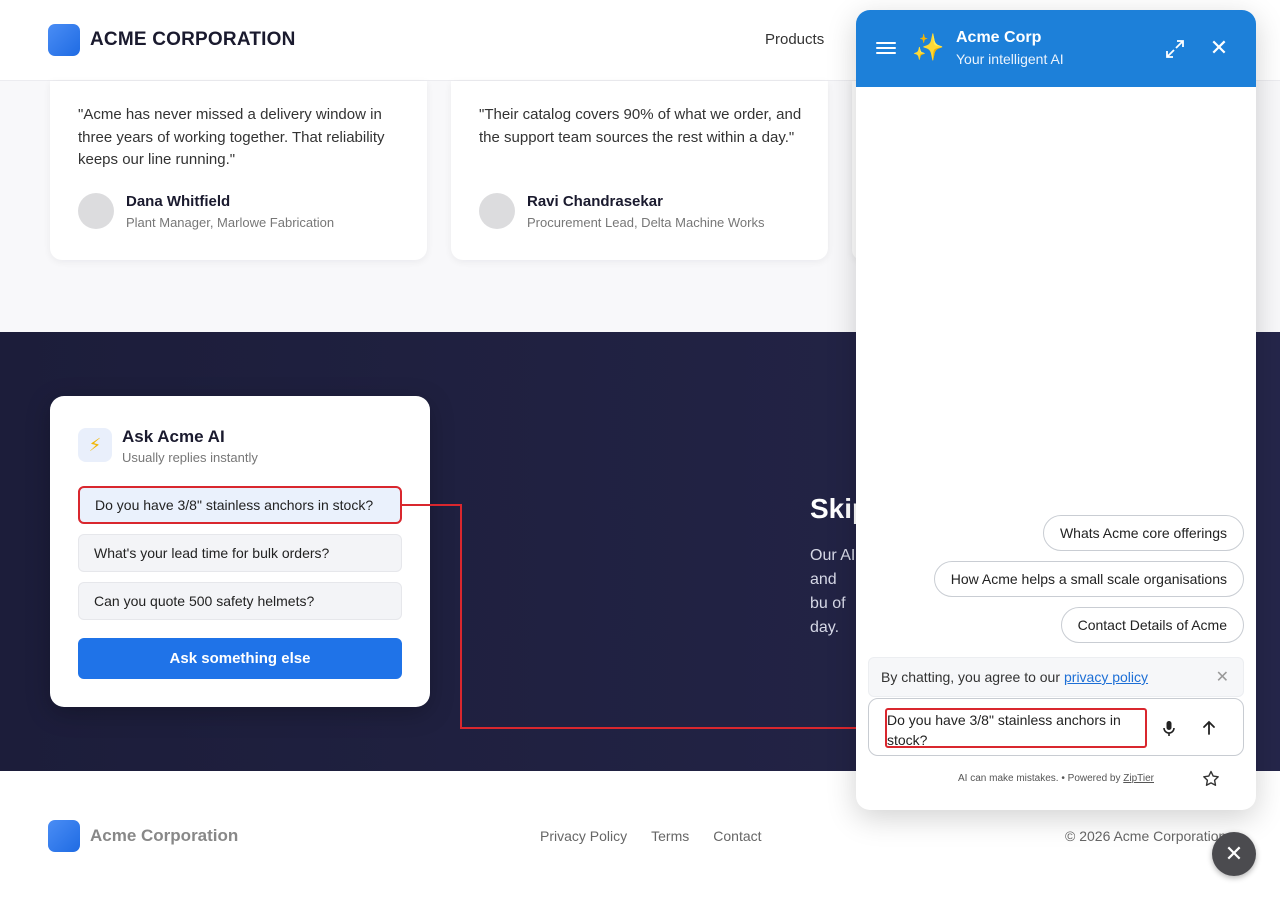 Image resolution: width=1280 pixels, height=900 pixels. What do you see at coordinates (833, 591) in the screenshot?
I see `promo-body: Our AI and bu of day.` at bounding box center [833, 591].